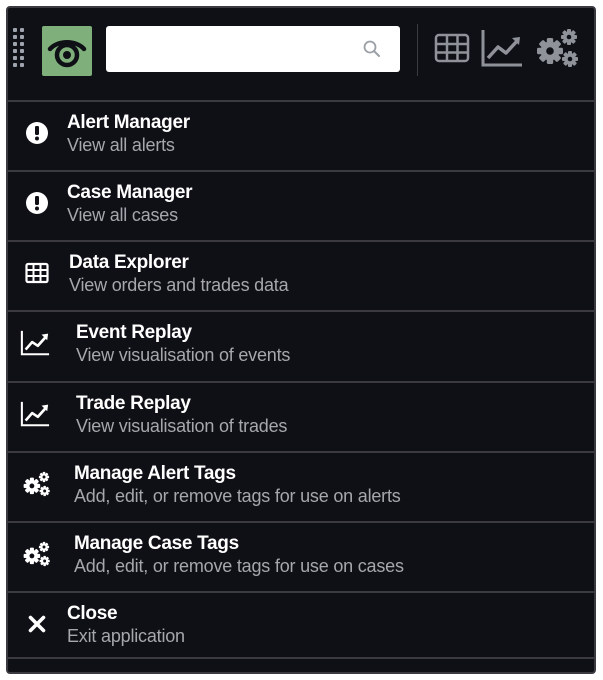 The image size is (603, 680). Describe the element at coordinates (20, 51) in the screenshot. I see `drag-handle-icon` at that location.